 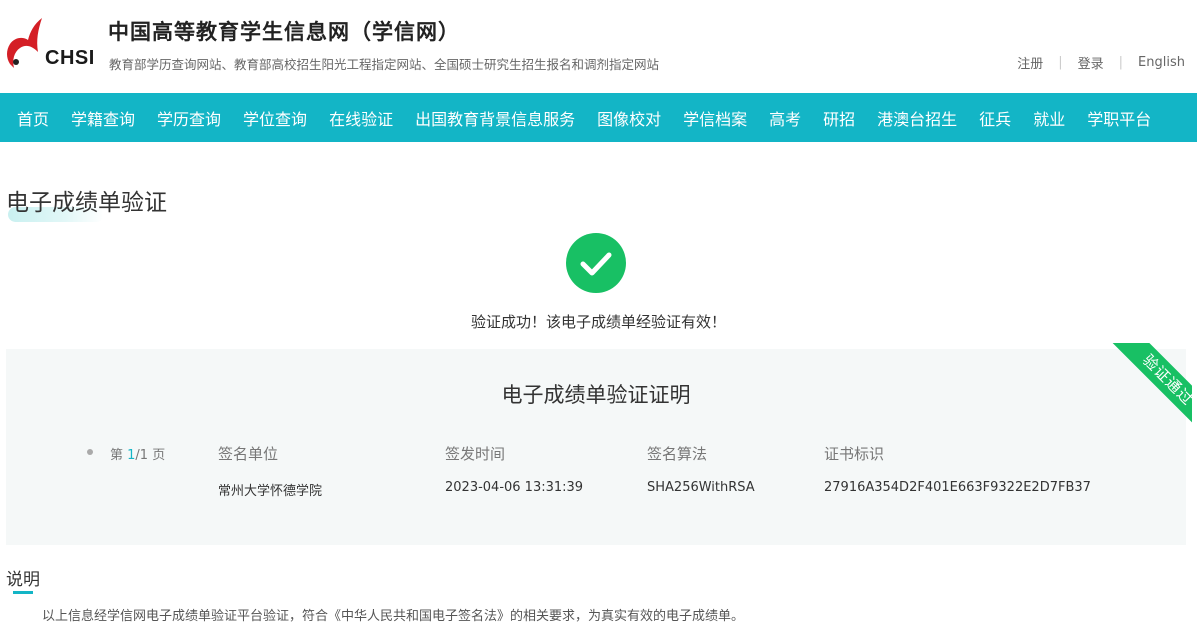 What do you see at coordinates (150, 455) in the screenshot?
I see `pager-rest: /1 页` at bounding box center [150, 455].